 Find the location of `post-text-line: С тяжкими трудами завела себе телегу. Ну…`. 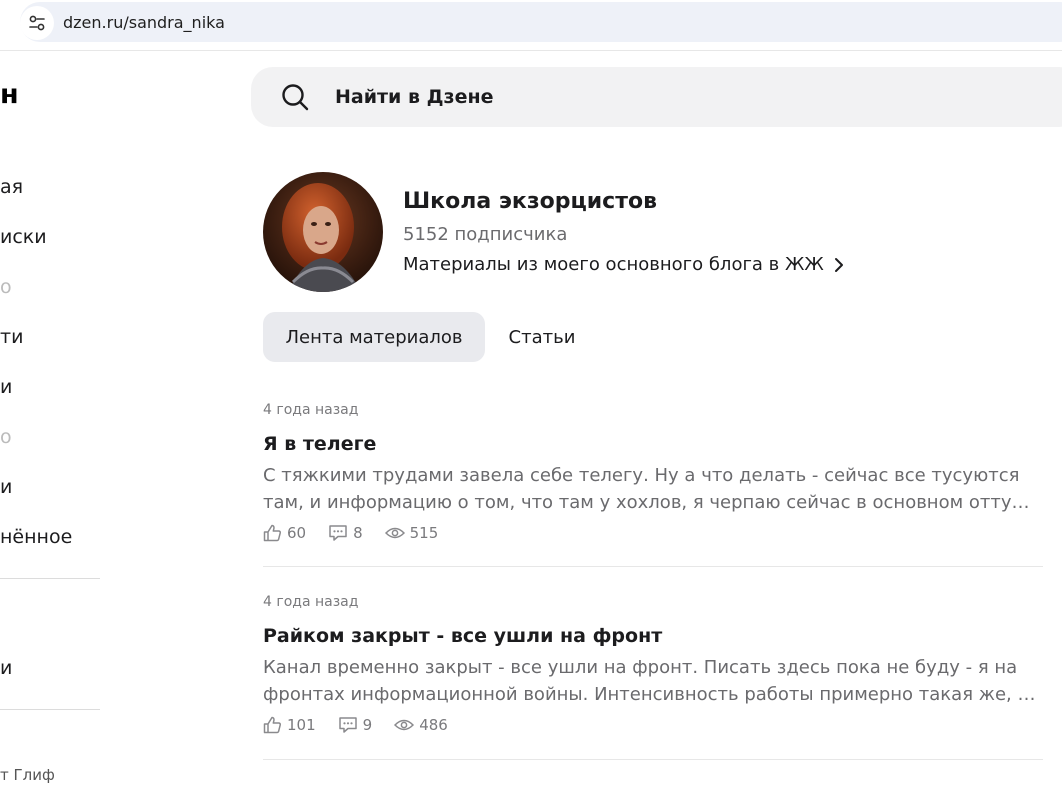

post-text-line: С тяжкими трудами завела себе телегу. Ну… is located at coordinates (641, 475).